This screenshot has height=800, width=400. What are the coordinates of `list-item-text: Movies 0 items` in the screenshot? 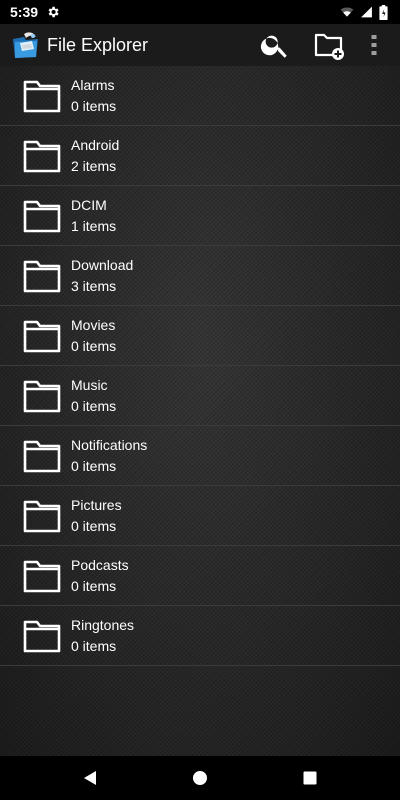 It's located at (93, 336).